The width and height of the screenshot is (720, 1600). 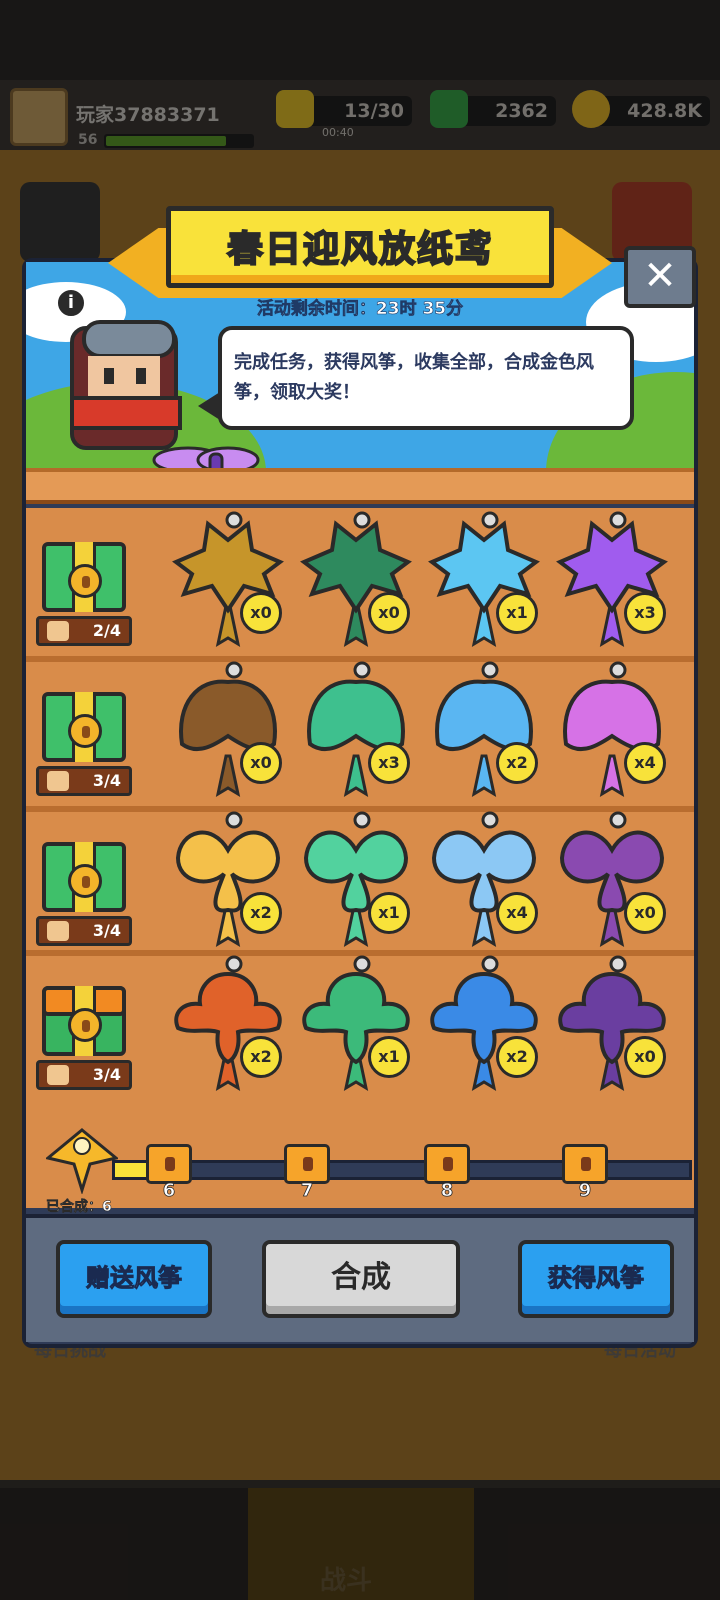 I want to click on milestone-number: 6, so click(x=169, y=1191).